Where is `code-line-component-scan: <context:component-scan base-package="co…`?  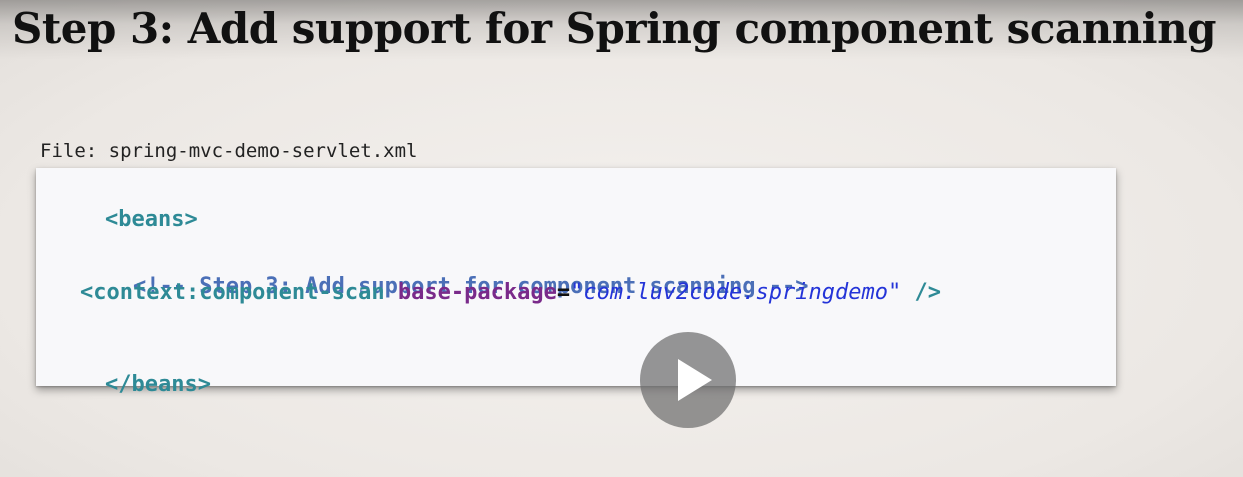 code-line-component-scan: <context:component-scan base-package="co… is located at coordinates (510, 293).